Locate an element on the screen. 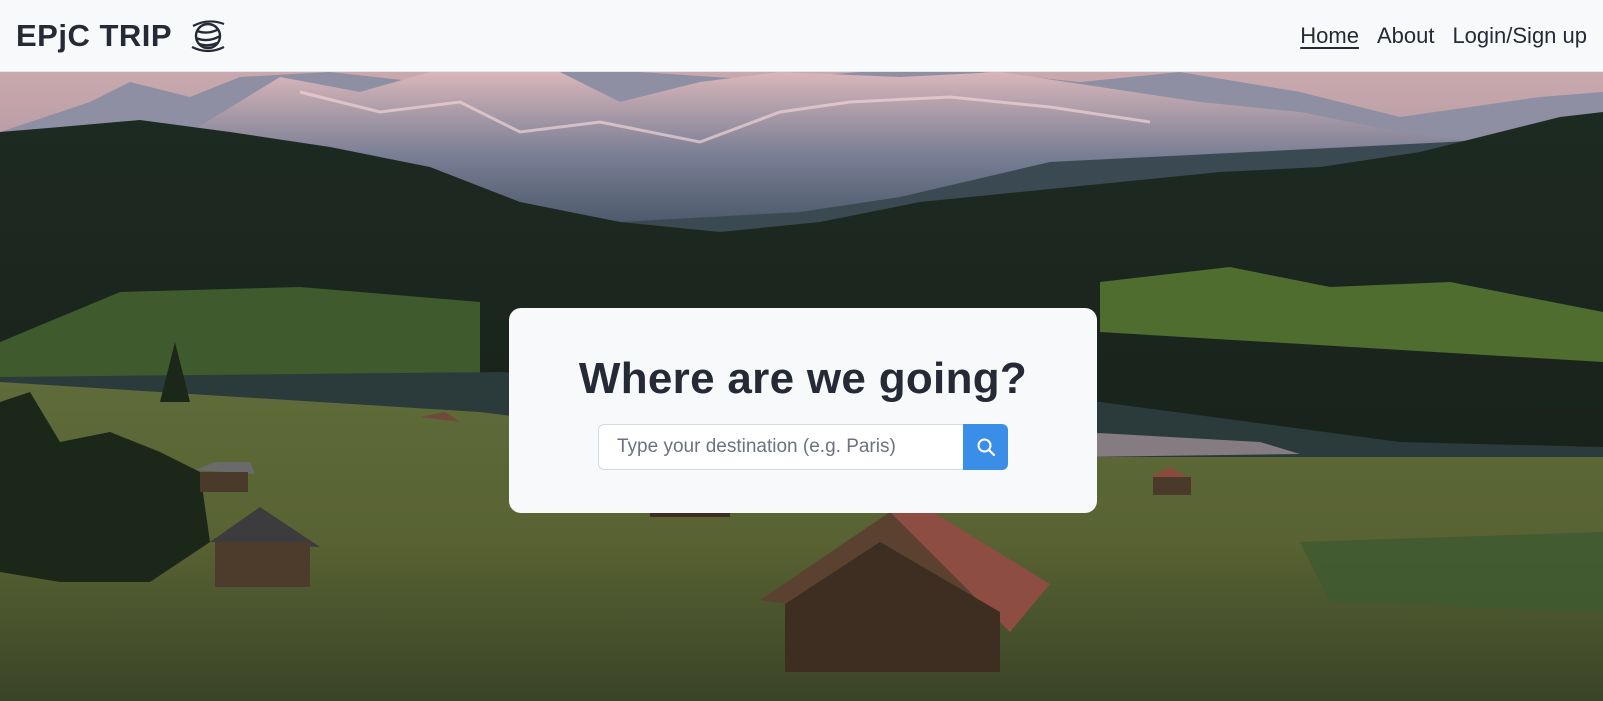  search-card: Where are we going? is located at coordinates (803, 410).